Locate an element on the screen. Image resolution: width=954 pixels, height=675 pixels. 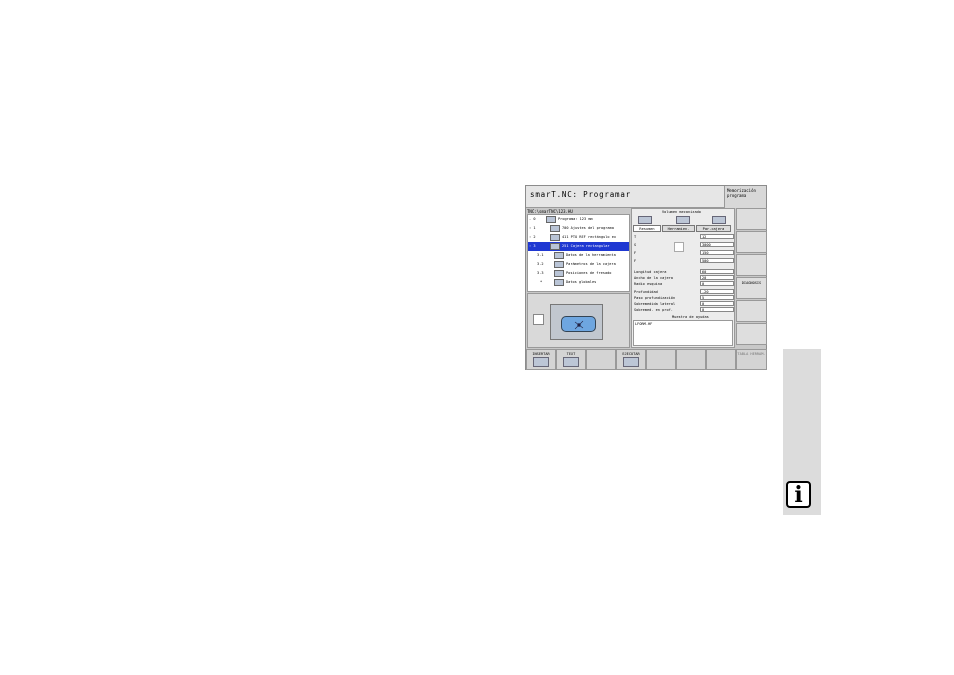
field-label: Sobremed. en prof. is located at coordinates (653, 310).